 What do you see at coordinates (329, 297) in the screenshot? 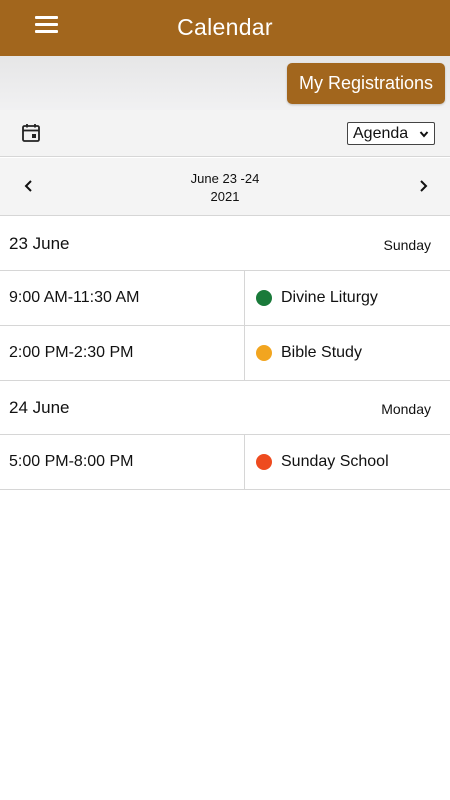
I see `event-name: Divine Liturgy` at bounding box center [329, 297].